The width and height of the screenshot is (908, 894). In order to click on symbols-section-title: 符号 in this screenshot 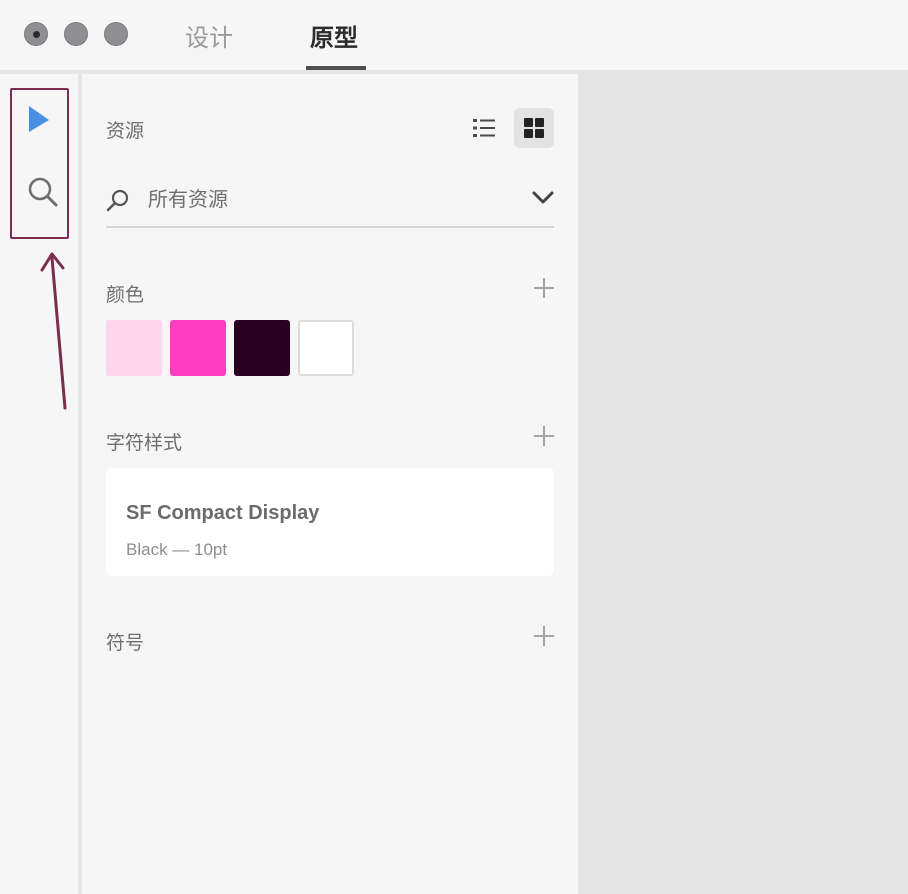, I will do `click(125, 643)`.